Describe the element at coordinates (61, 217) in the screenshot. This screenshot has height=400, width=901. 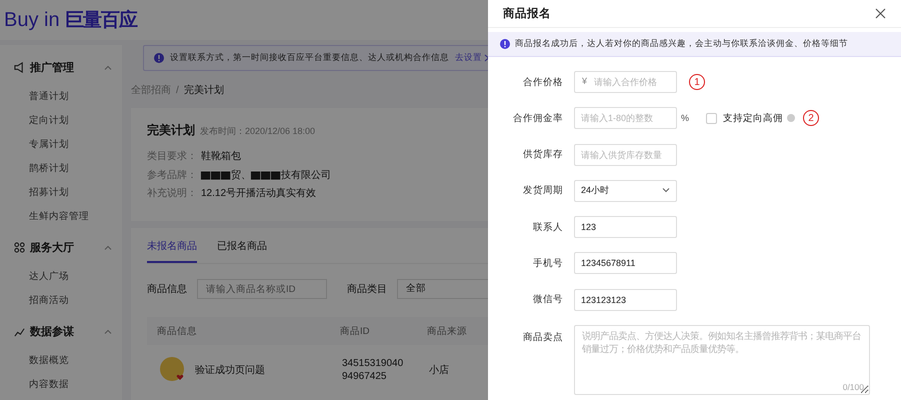
I see `sidebar-item: 生鲜内容管理` at that location.